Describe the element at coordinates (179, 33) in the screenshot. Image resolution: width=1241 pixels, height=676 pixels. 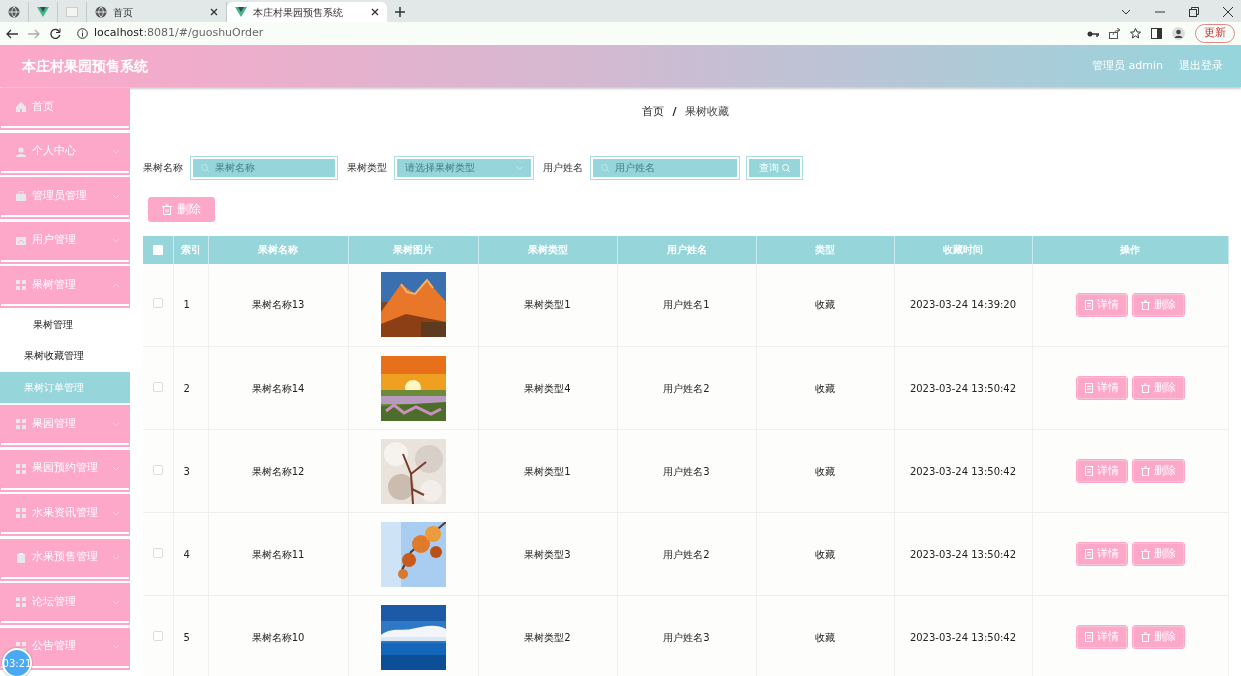
I see `url-text: localhost:8081/#/guoshuOrder` at that location.